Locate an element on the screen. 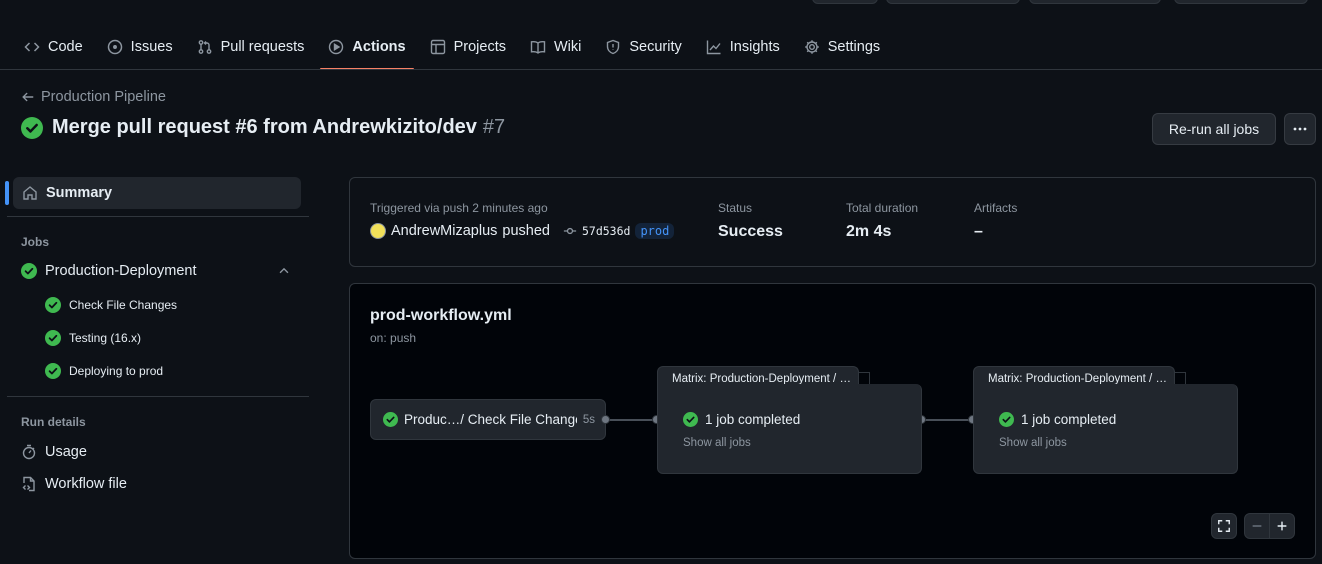 This screenshot has height=564, width=1322. tab-label: Security is located at coordinates (655, 47).